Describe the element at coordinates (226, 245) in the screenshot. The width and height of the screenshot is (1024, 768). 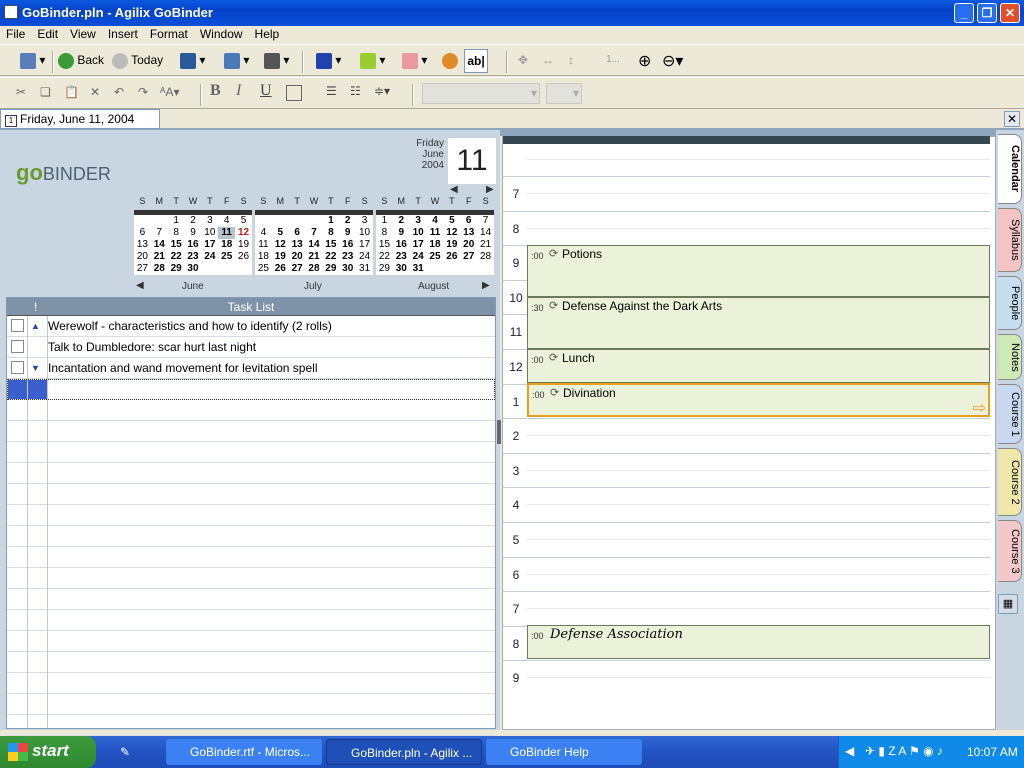
I see `mini-calendar-day: 18` at that location.